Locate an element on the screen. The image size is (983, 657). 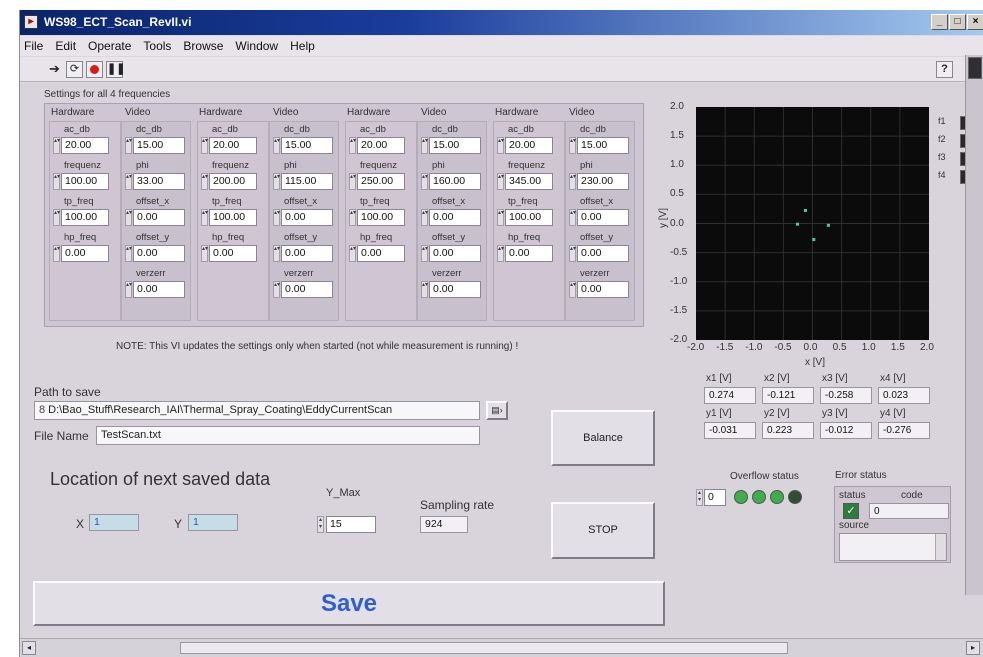
control-dc_db-2: 15.00 is located at coordinates (307, 145).